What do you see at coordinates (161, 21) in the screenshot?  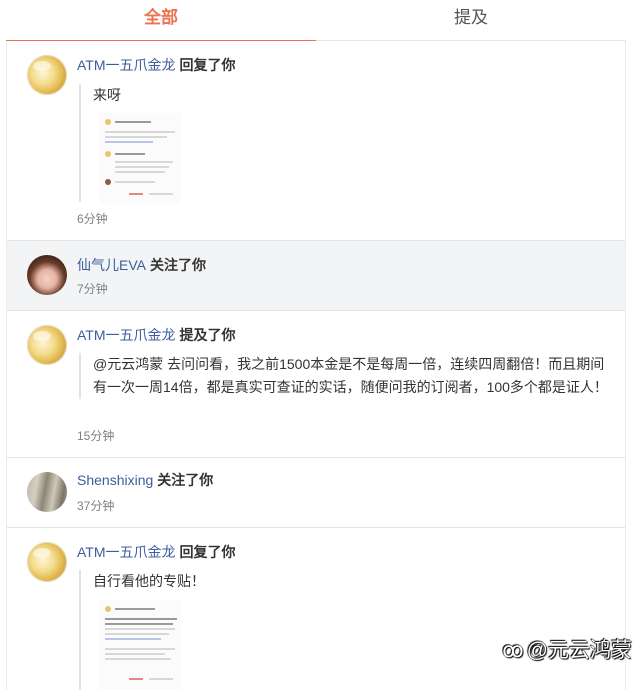 I see `tab-all: 全部` at bounding box center [161, 21].